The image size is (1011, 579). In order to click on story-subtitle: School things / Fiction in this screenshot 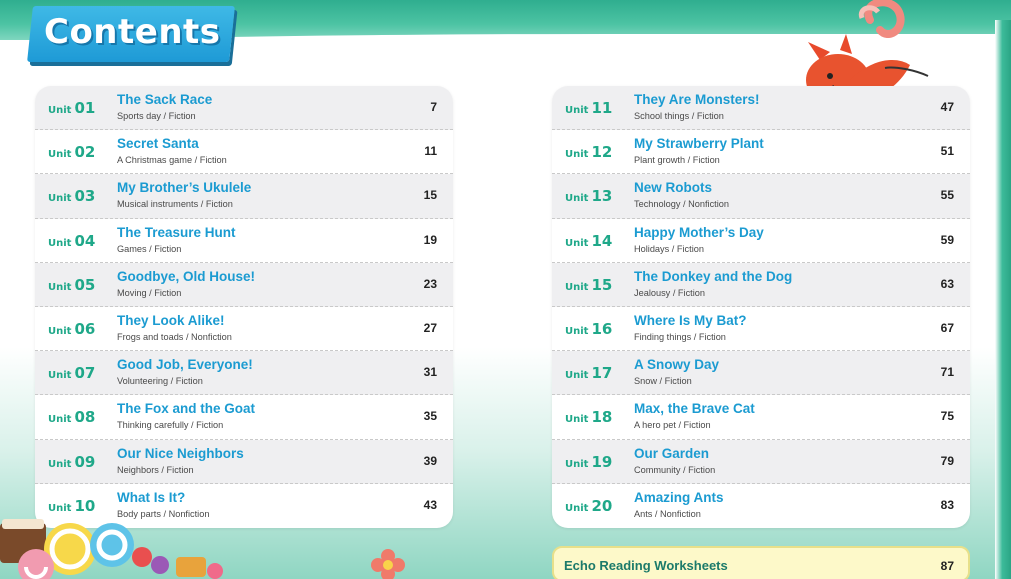, I will do `click(679, 116)`.